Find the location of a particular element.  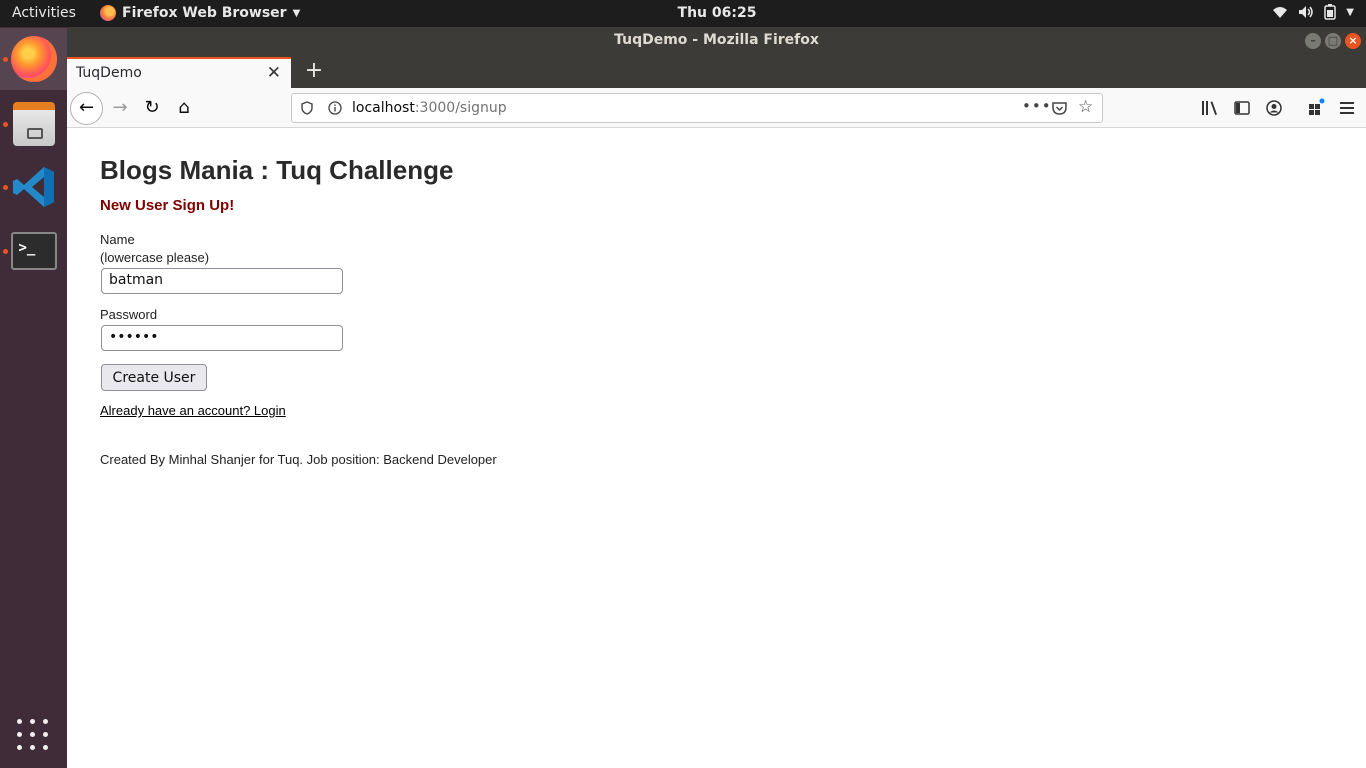

dock-vscode is located at coordinates (33, 187).